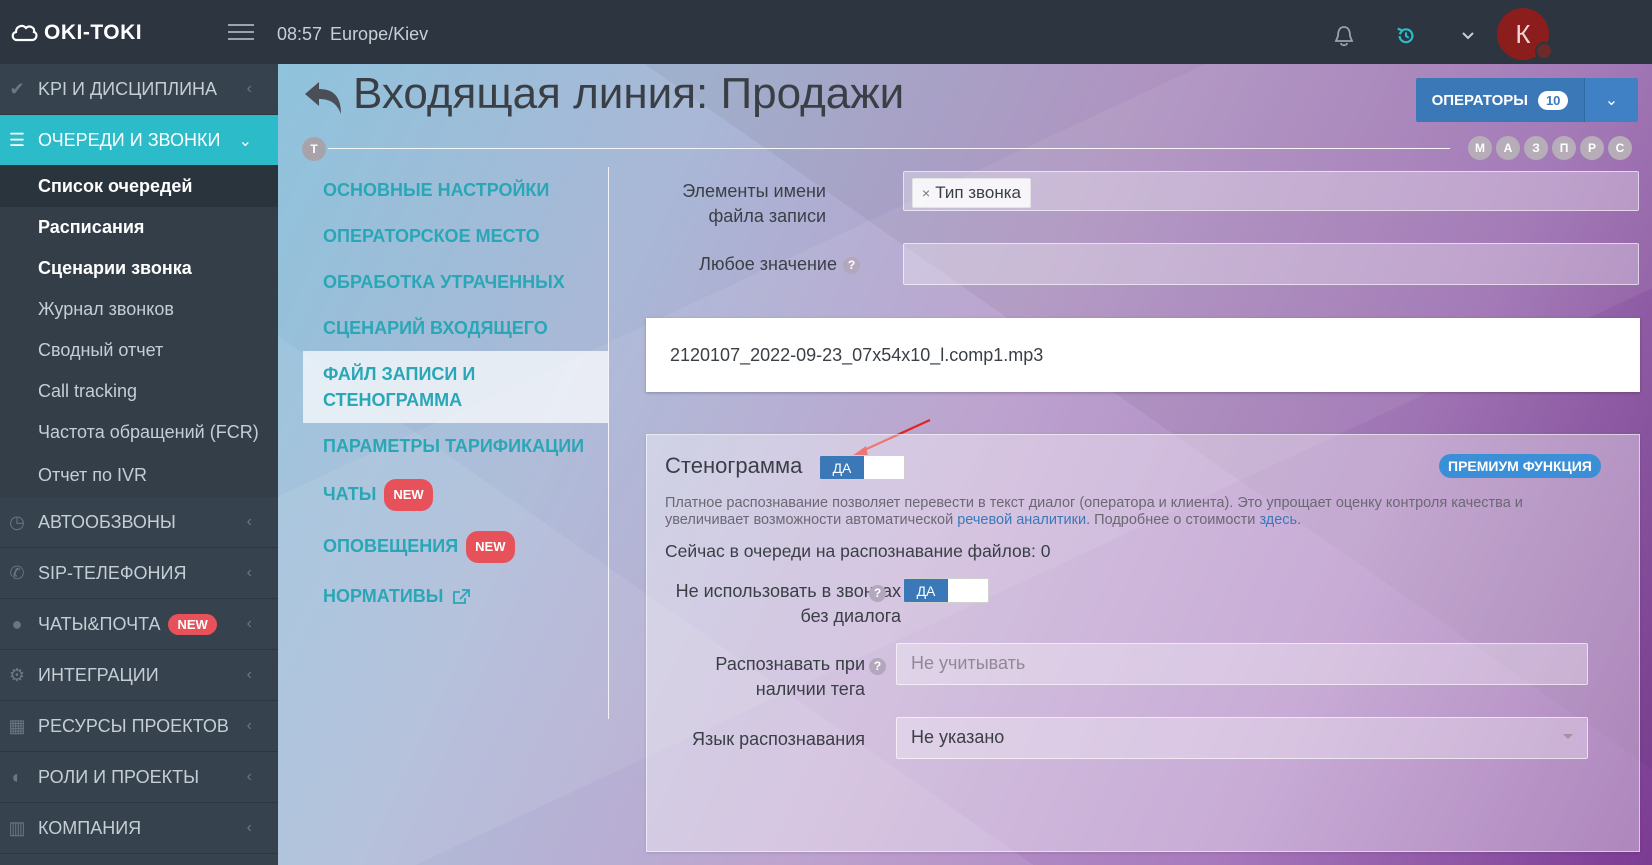 This screenshot has width=1652, height=865. I want to click on tag-recognition-label: Распознавать при наличии тега, so click(766, 677).